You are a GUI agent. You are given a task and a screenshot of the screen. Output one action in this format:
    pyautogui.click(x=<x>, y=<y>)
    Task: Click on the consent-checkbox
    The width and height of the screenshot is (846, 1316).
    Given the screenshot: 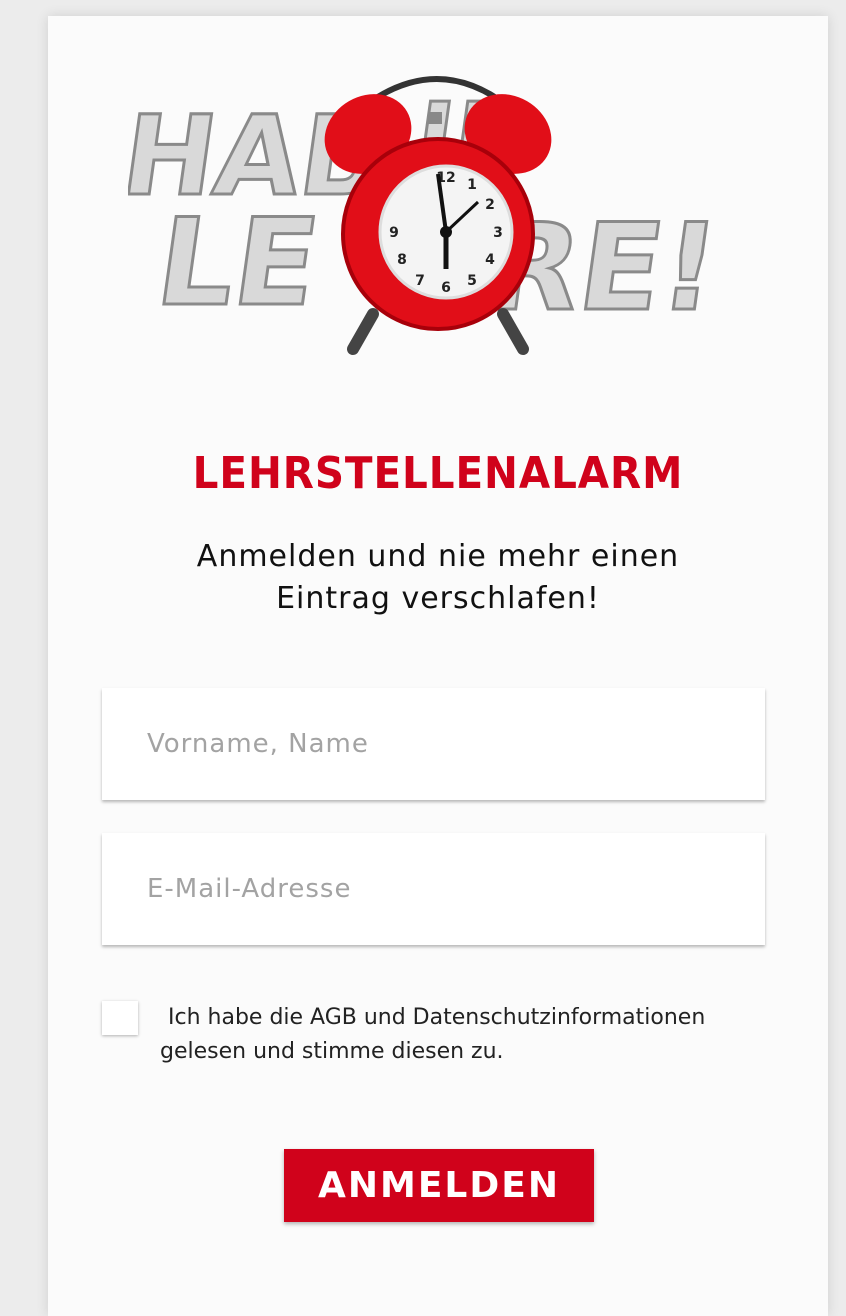 What is the action you would take?
    pyautogui.click(x=120, y=1018)
    